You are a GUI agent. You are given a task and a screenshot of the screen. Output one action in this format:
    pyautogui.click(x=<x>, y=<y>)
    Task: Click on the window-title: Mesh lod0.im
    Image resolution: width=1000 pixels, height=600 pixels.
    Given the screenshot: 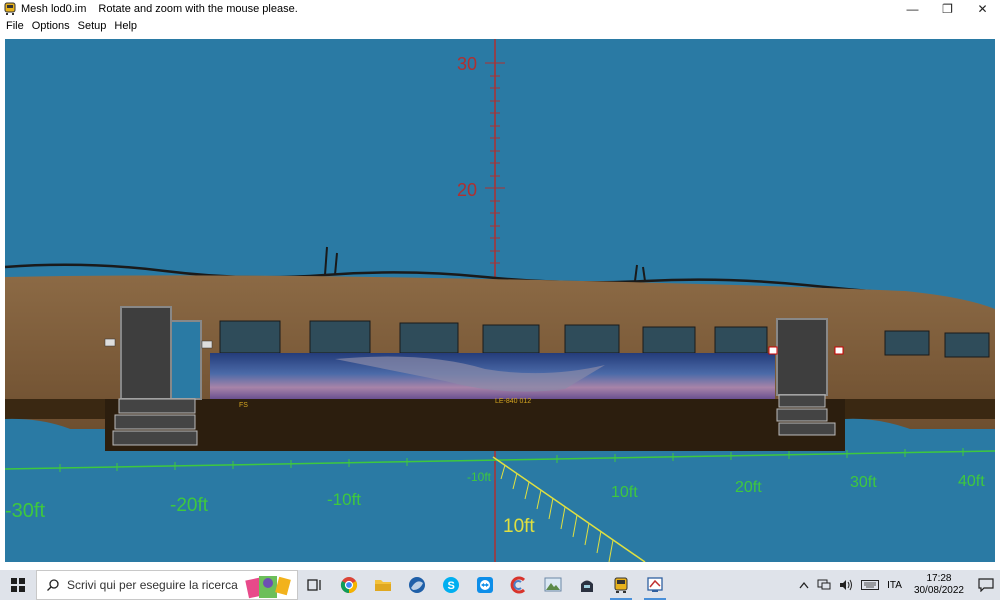 What is the action you would take?
    pyautogui.click(x=54, y=9)
    